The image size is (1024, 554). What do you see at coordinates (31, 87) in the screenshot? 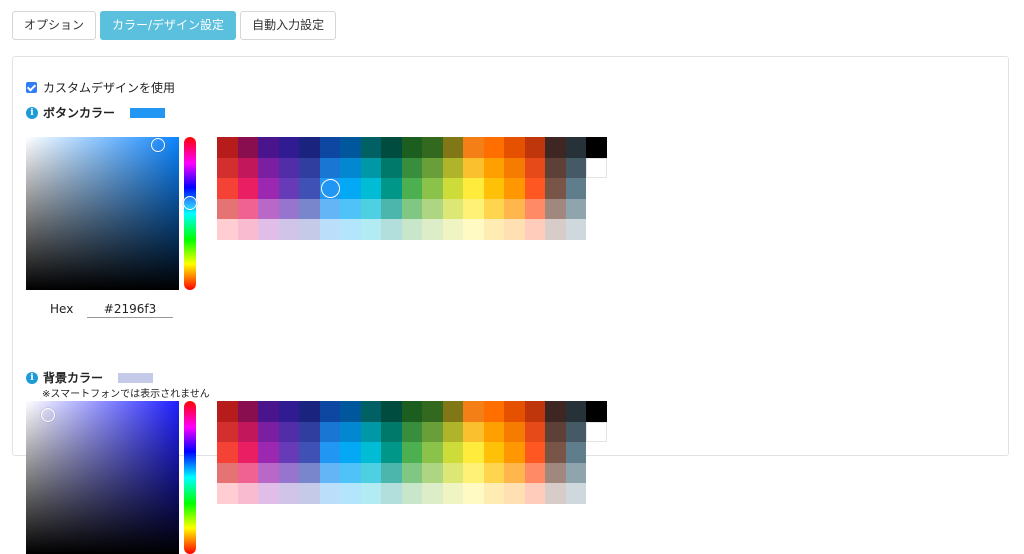
I see `custom-design-checkbox` at bounding box center [31, 87].